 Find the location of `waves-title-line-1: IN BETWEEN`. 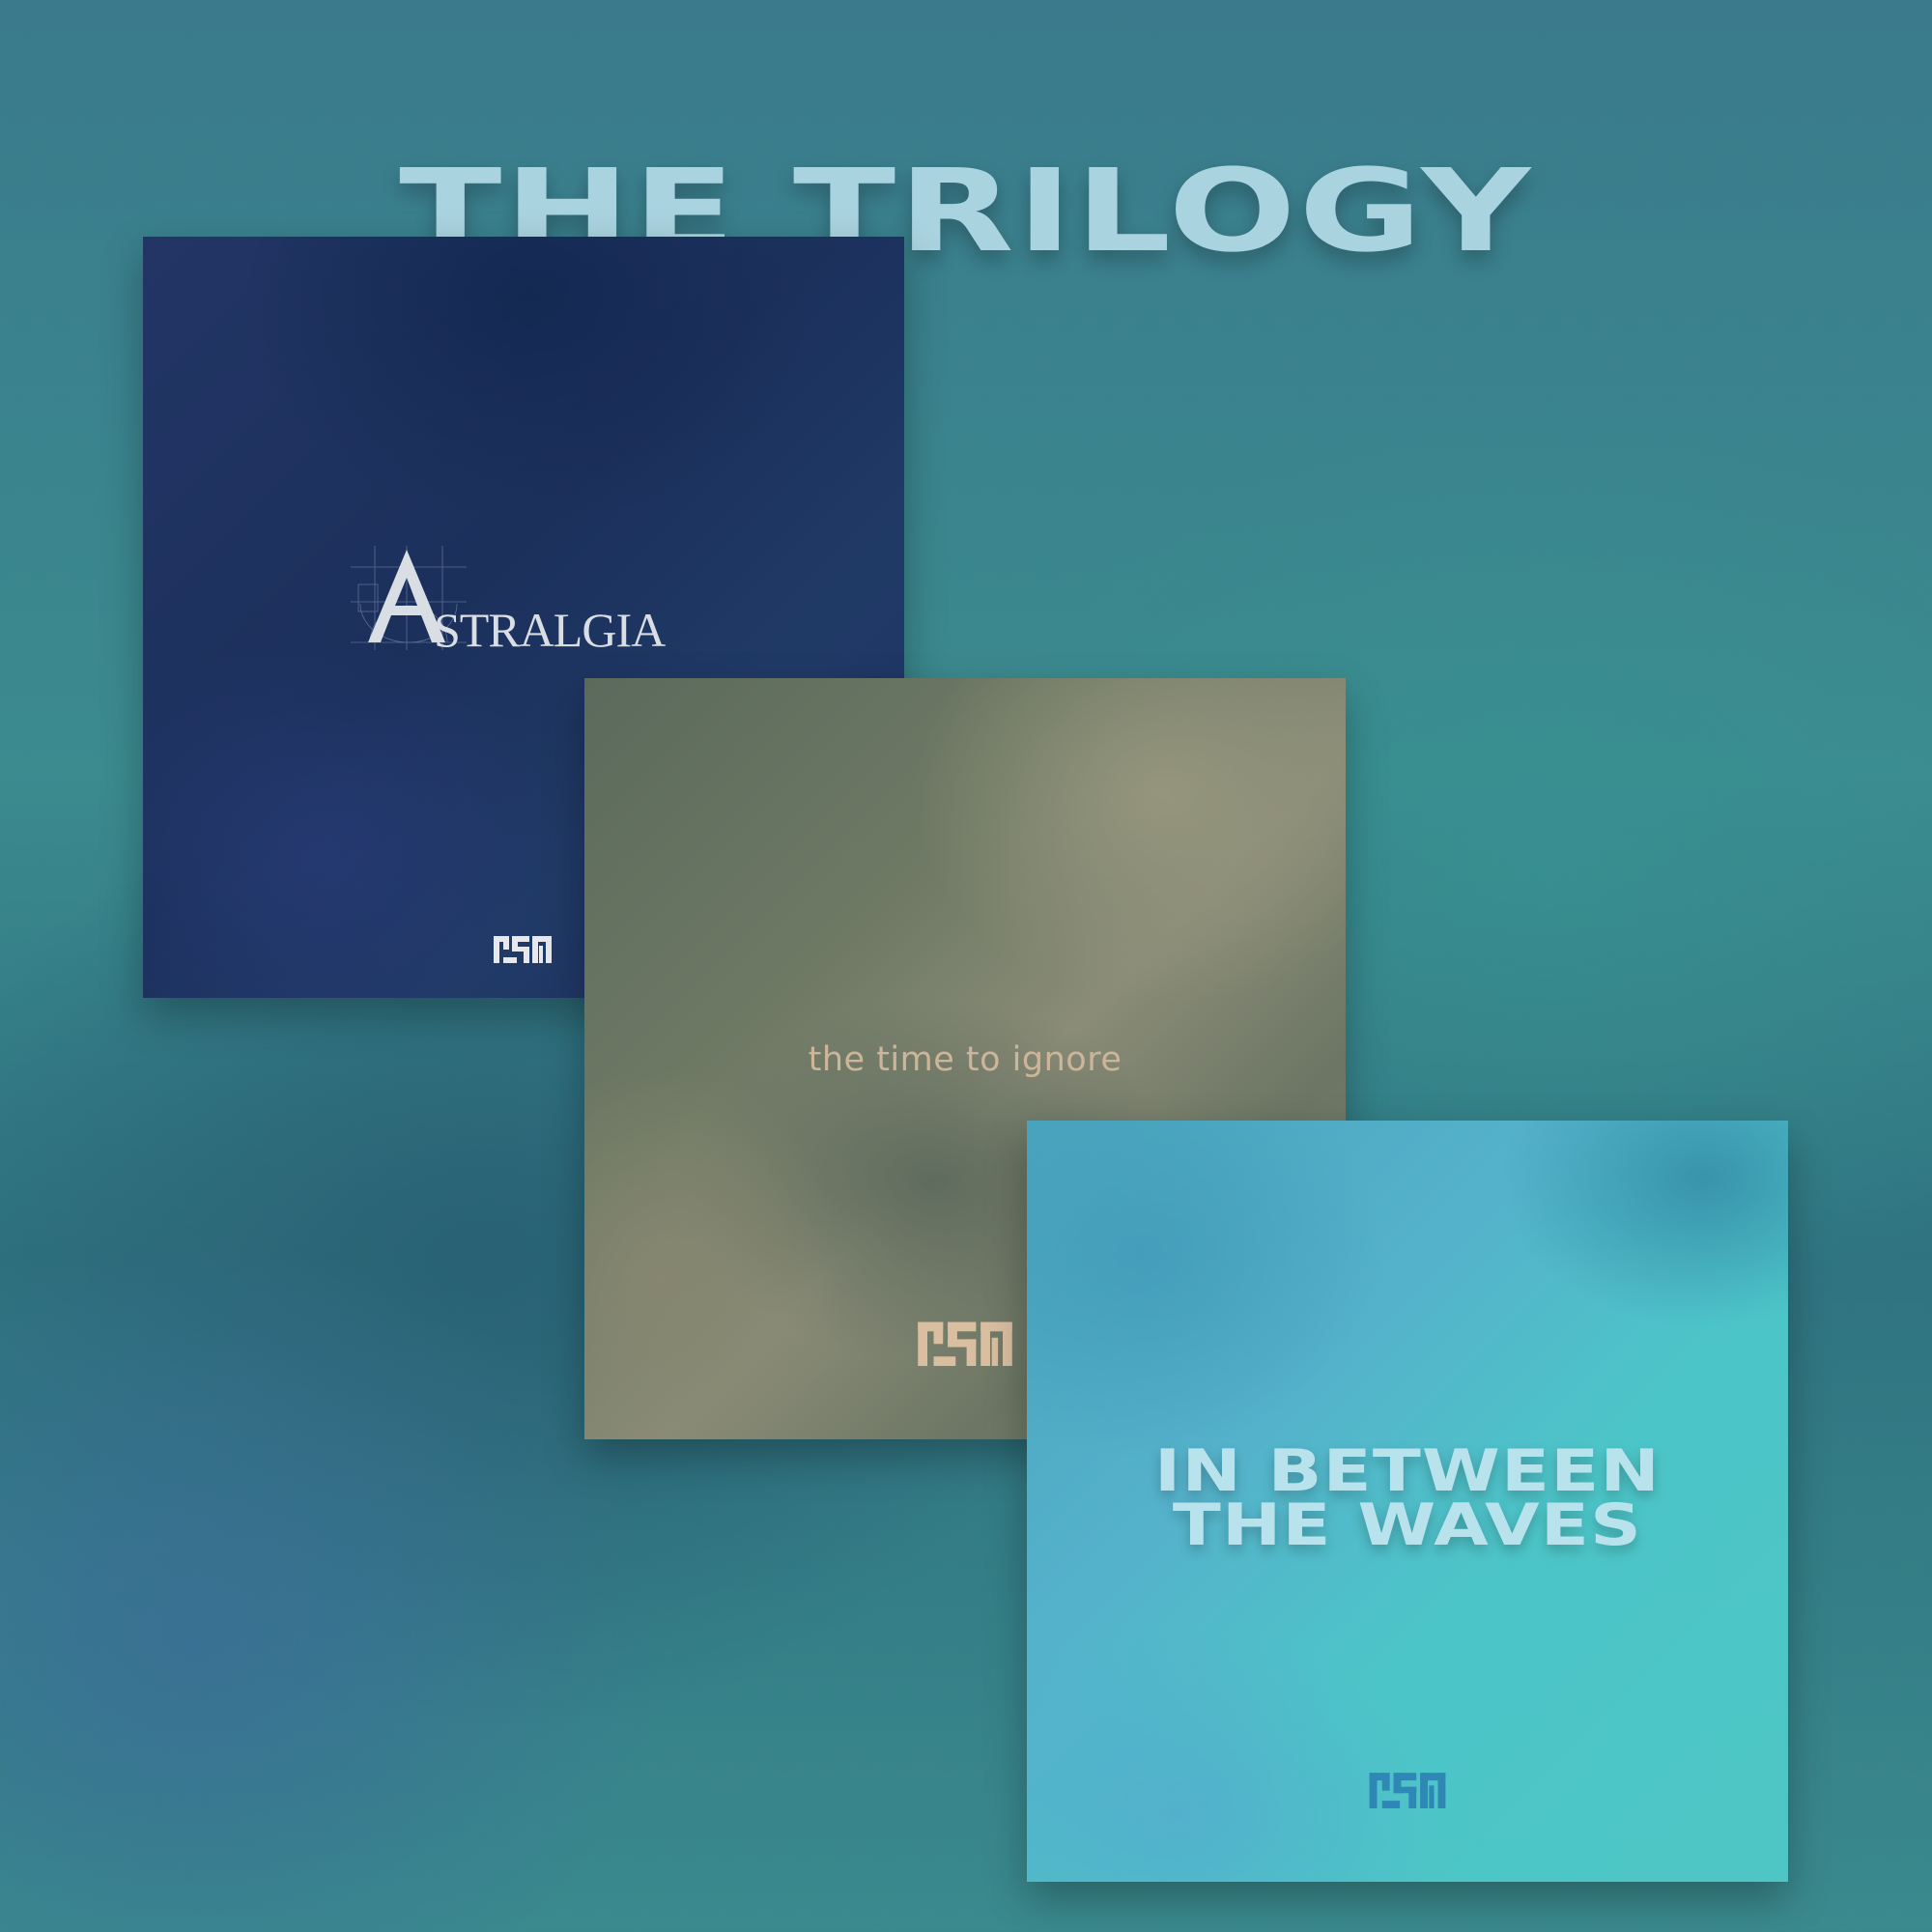

waves-title-line-1: IN BETWEEN is located at coordinates (1407, 1471).